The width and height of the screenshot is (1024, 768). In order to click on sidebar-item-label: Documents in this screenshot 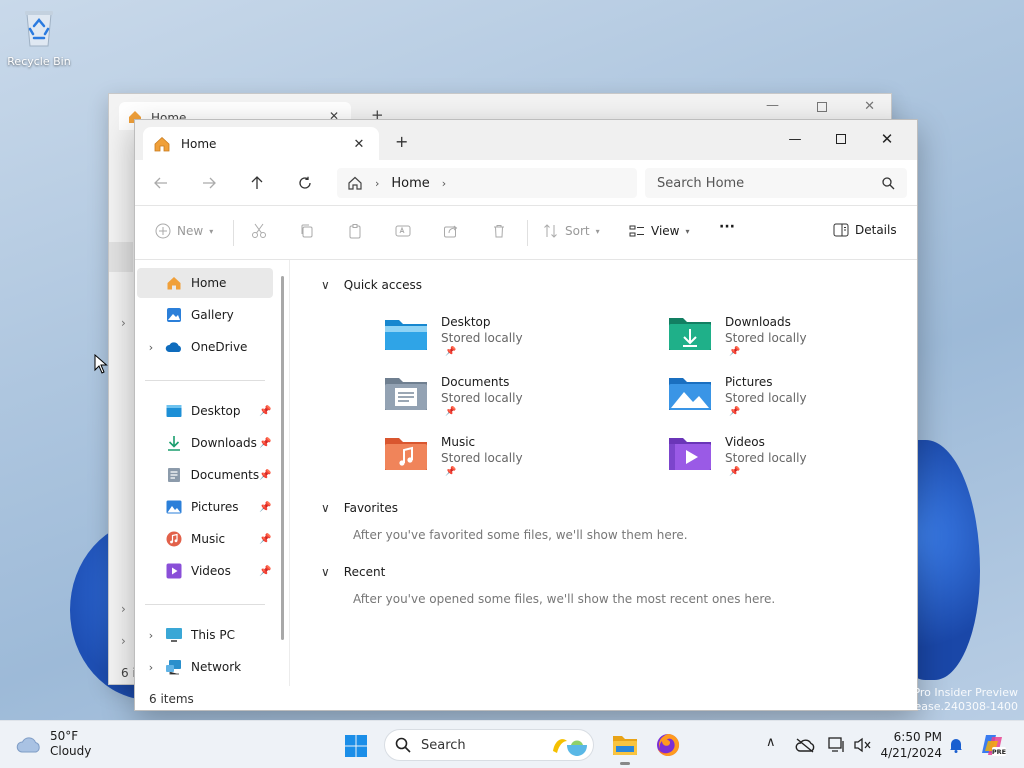, I will do `click(225, 475)`.